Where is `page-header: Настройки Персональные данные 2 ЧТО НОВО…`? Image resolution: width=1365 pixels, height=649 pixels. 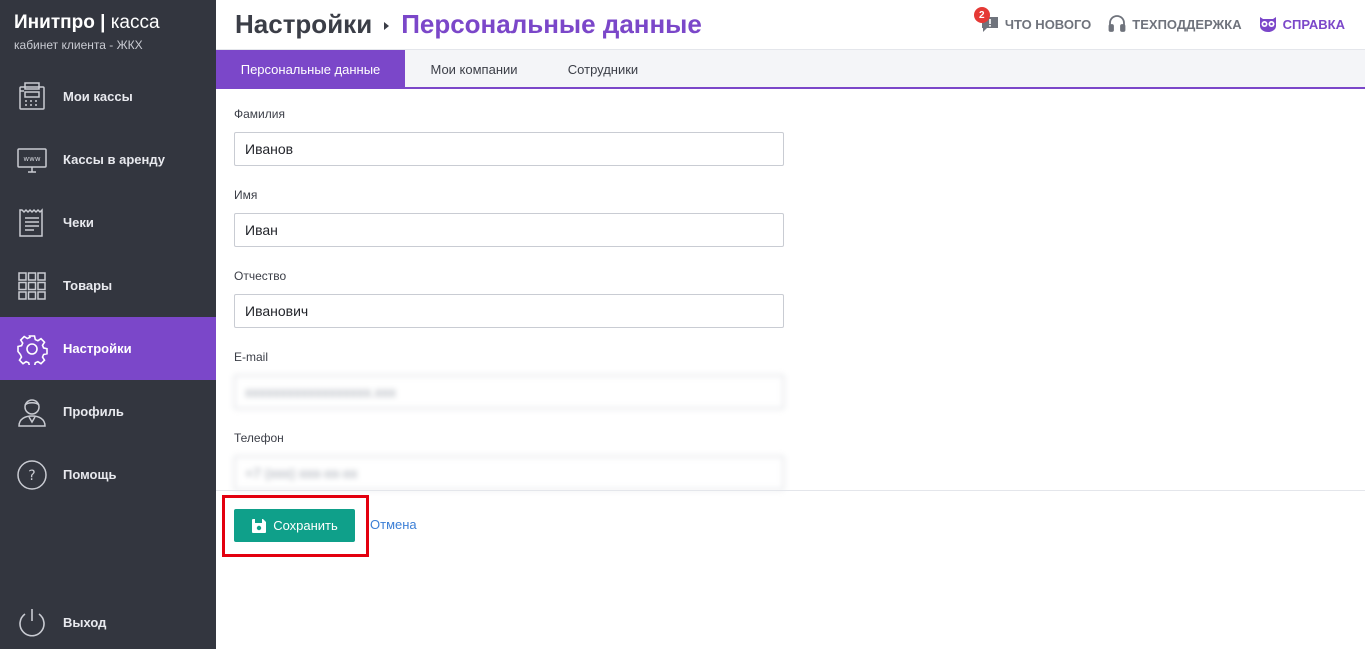
page-header: Настройки Персональные данные 2 ЧТО НОВО… is located at coordinates (790, 25).